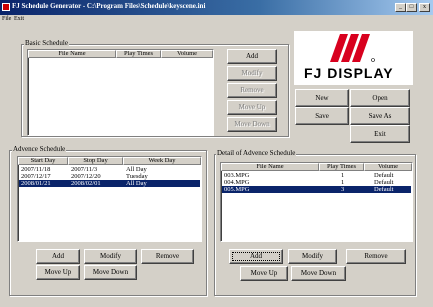 The width and height of the screenshot is (433, 307). What do you see at coordinates (6, 19) in the screenshot?
I see `menu-file: File` at bounding box center [6, 19].